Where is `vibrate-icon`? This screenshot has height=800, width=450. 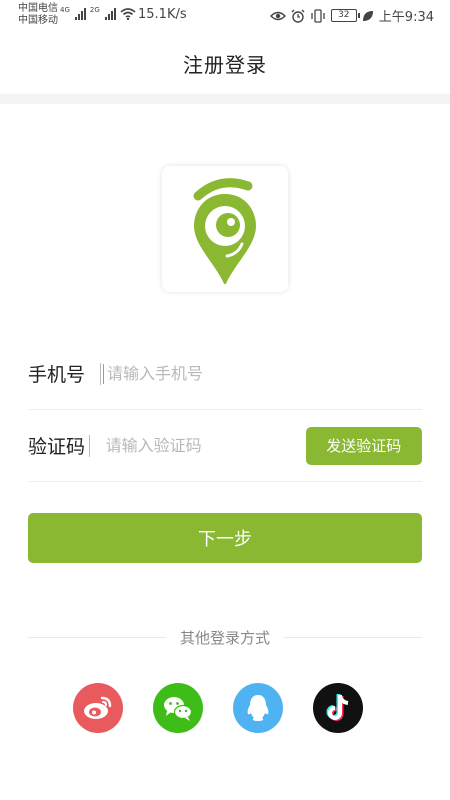 vibrate-icon is located at coordinates (318, 15).